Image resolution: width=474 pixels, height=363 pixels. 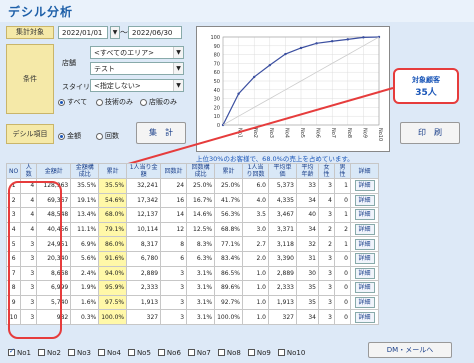 What do you see at coordinates (169, 353) in the screenshot?
I see `footer-checkbox-6: No6` at bounding box center [169, 353].